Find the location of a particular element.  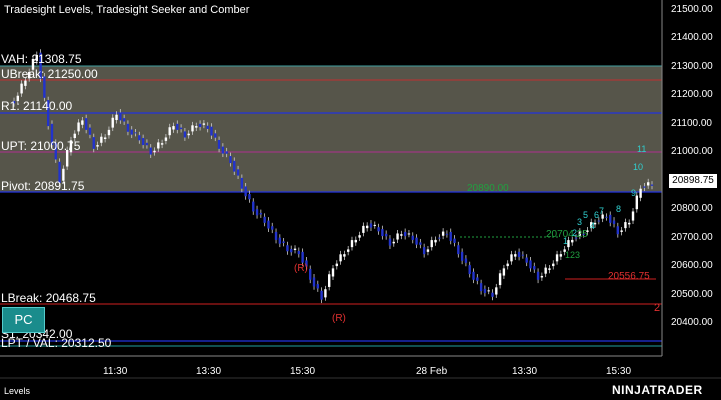

price-tick: 21000.00 is located at coordinates (692, 152).